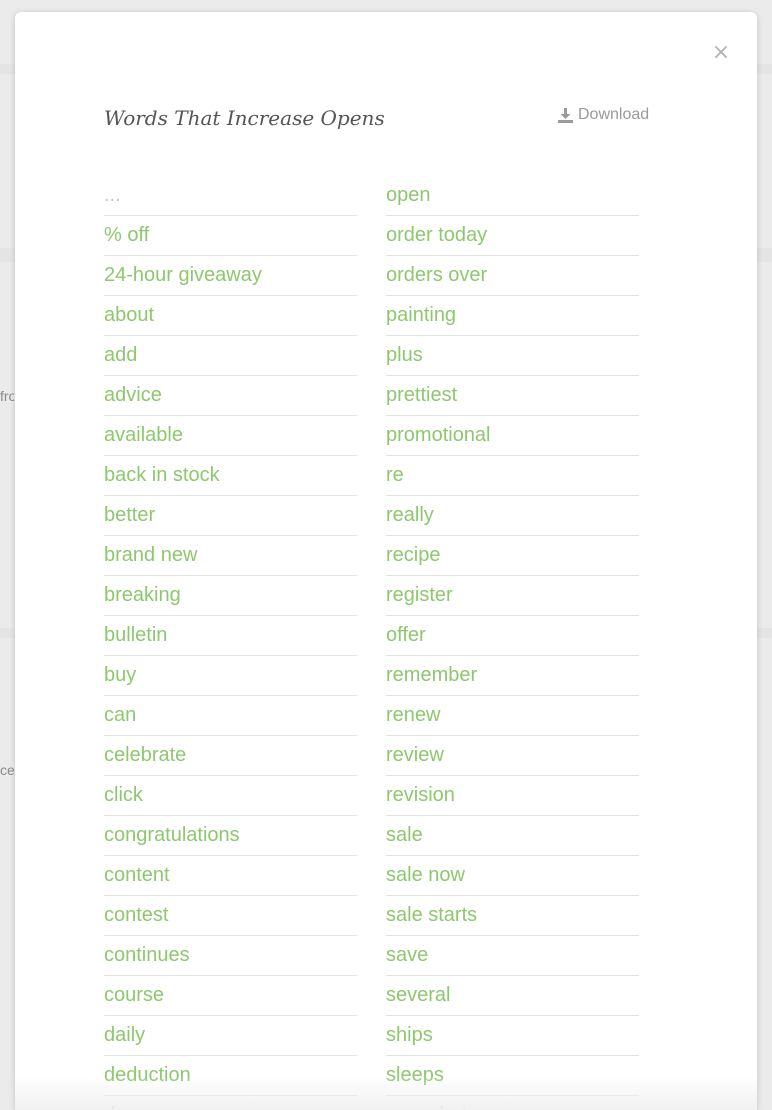 The width and height of the screenshot is (772, 1110). I want to click on word-item: review, so click(512, 756).